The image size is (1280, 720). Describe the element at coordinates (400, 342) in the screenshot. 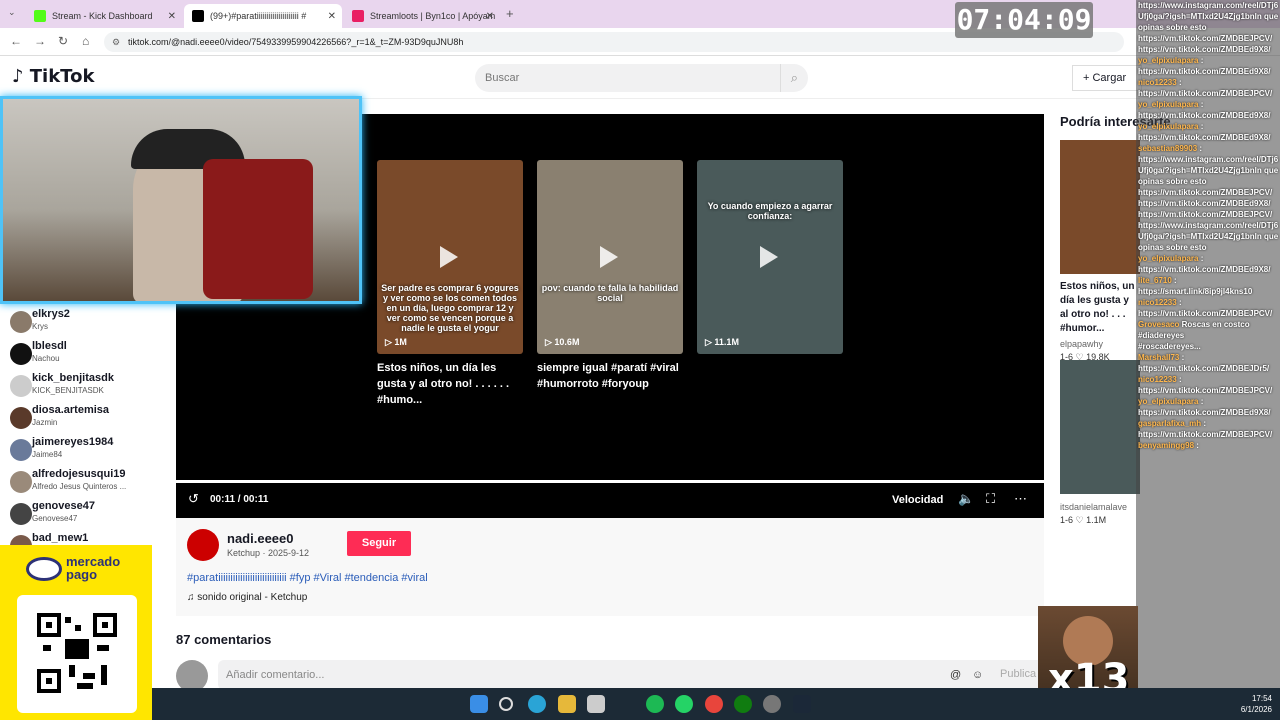

I see `views-value: 1M` at that location.